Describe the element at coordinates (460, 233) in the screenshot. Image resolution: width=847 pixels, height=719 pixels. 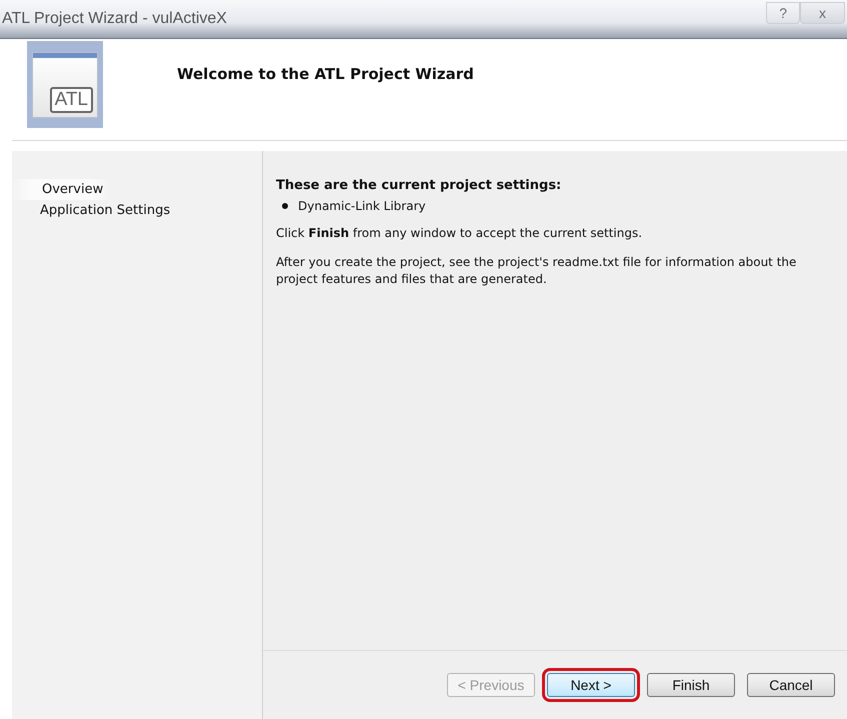
I see `paragraph: Click Finish from any window to accept the current settings.` at that location.